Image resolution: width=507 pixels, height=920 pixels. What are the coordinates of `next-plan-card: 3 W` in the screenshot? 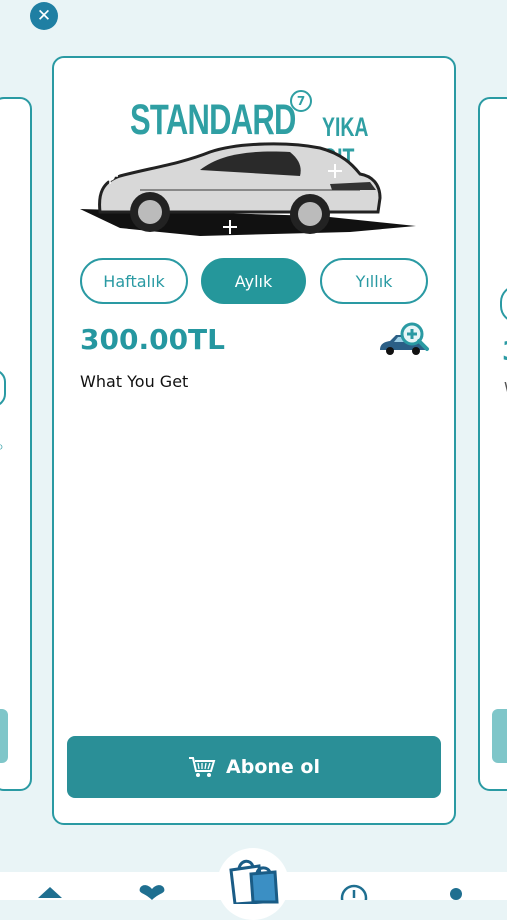 It's located at (492, 444).